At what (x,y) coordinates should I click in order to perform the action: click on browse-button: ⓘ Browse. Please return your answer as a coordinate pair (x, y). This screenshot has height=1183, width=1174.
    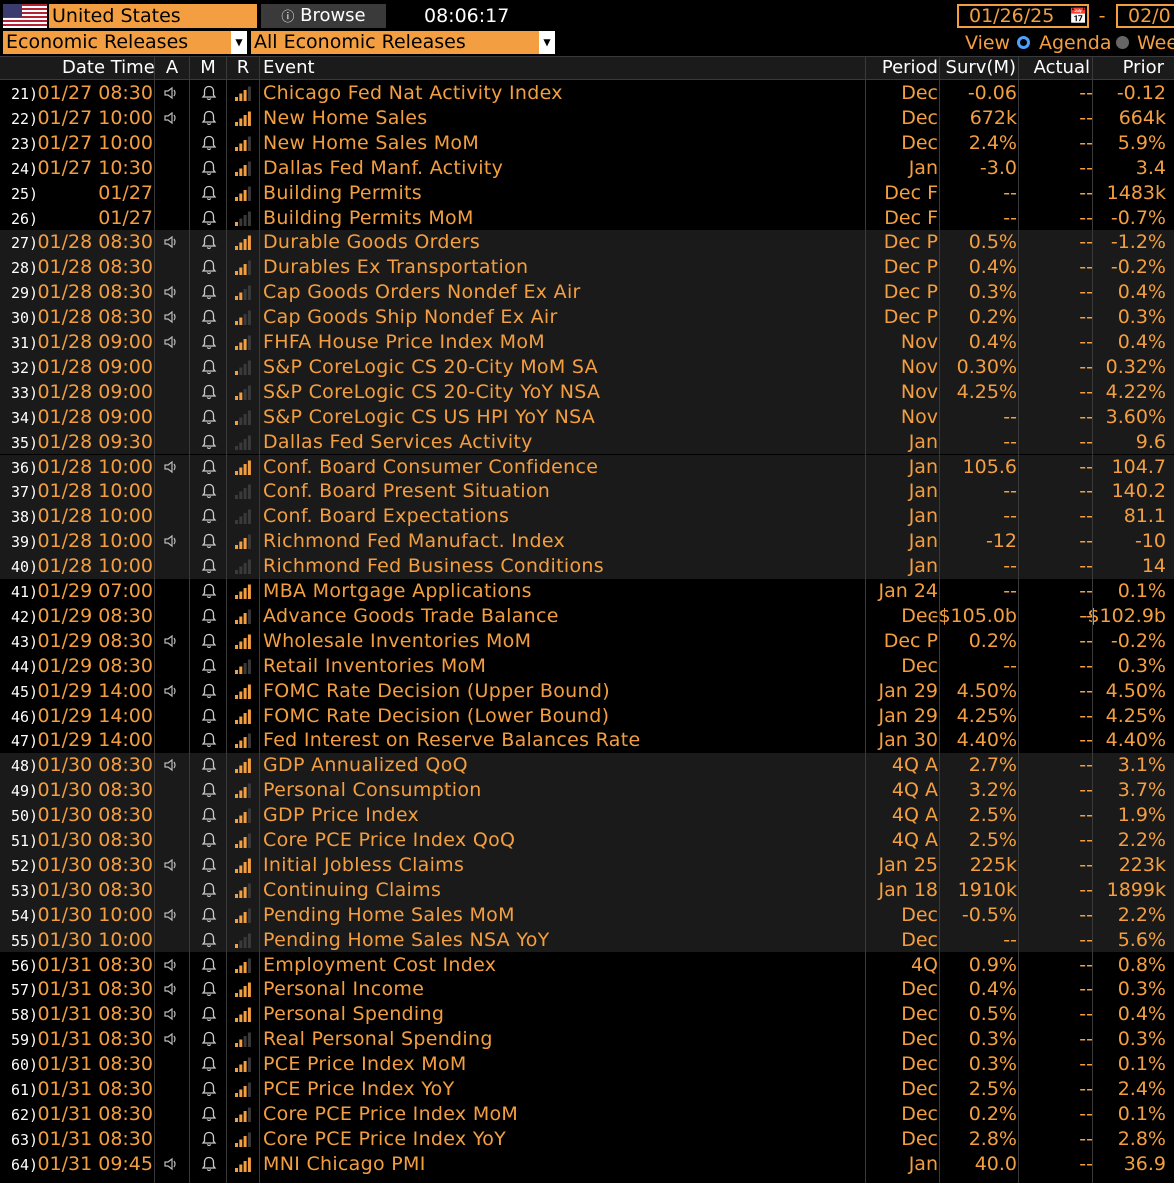
    Looking at the image, I should click on (323, 16).